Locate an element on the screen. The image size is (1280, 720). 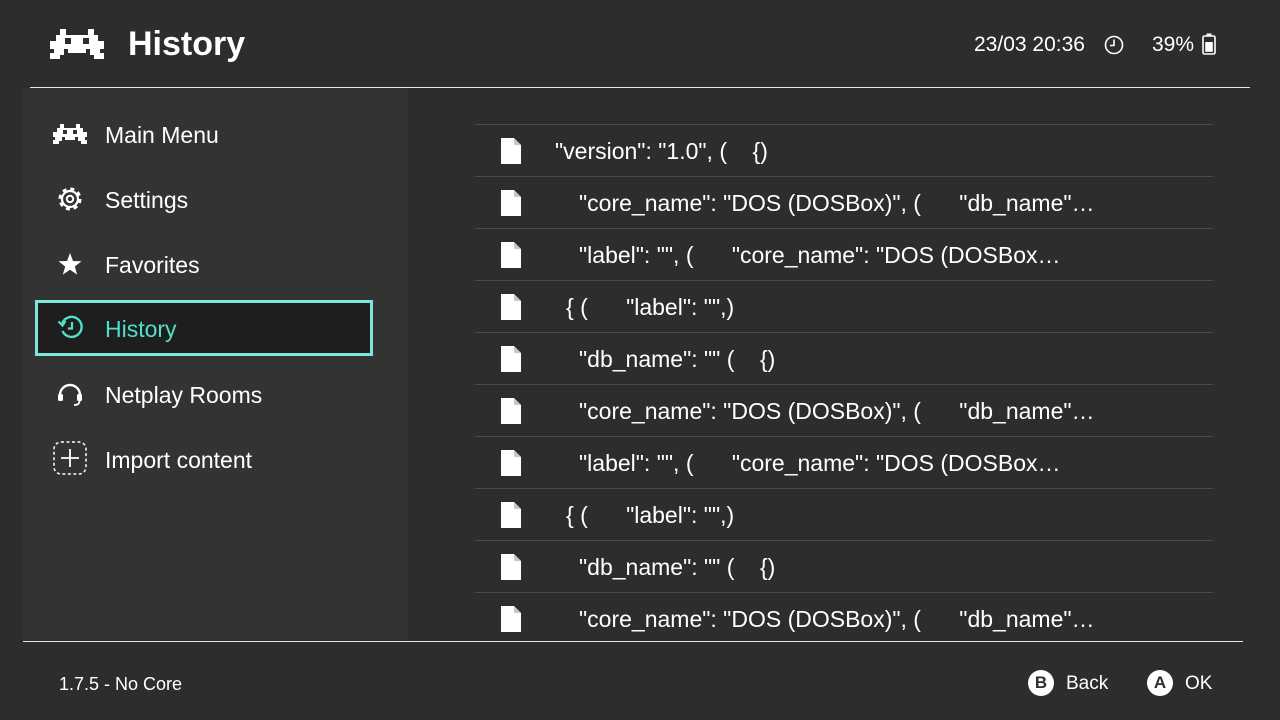
page-title: History is located at coordinates (187, 44).